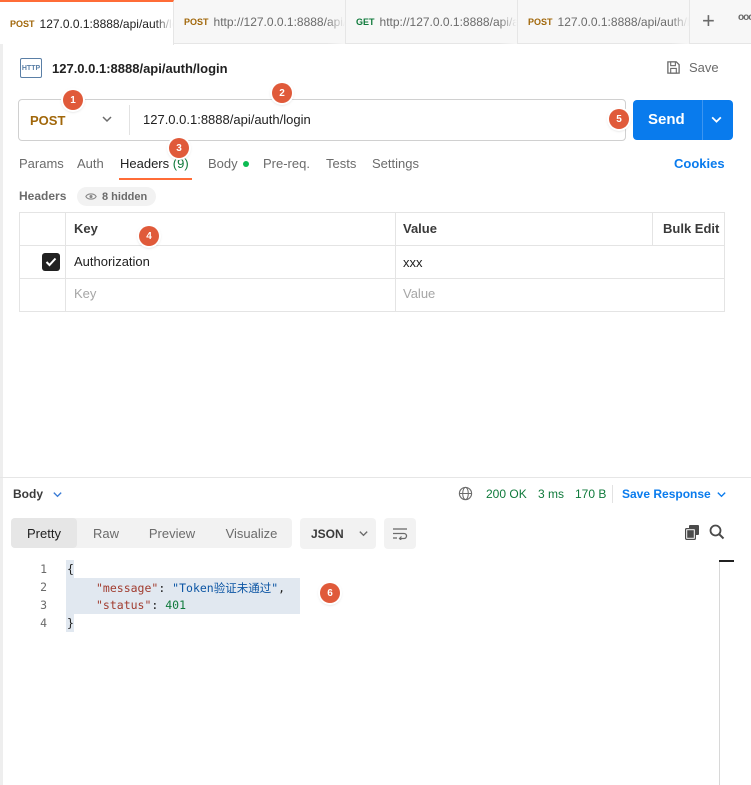 The height and width of the screenshot is (785, 751). I want to click on annotation-badge: 6, so click(330, 593).